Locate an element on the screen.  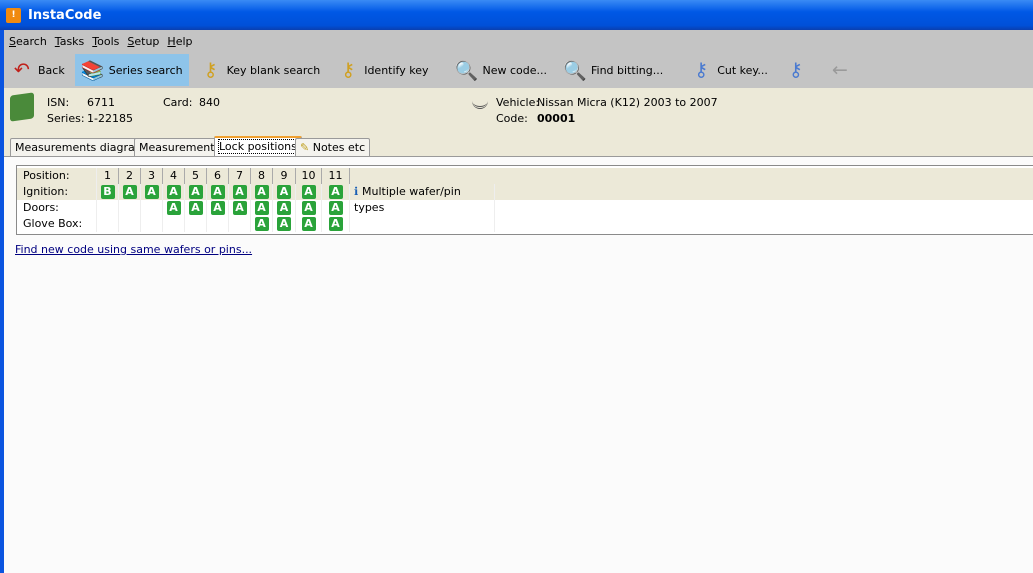
key-compare-icon: ⚷ is located at coordinates (795, 70).